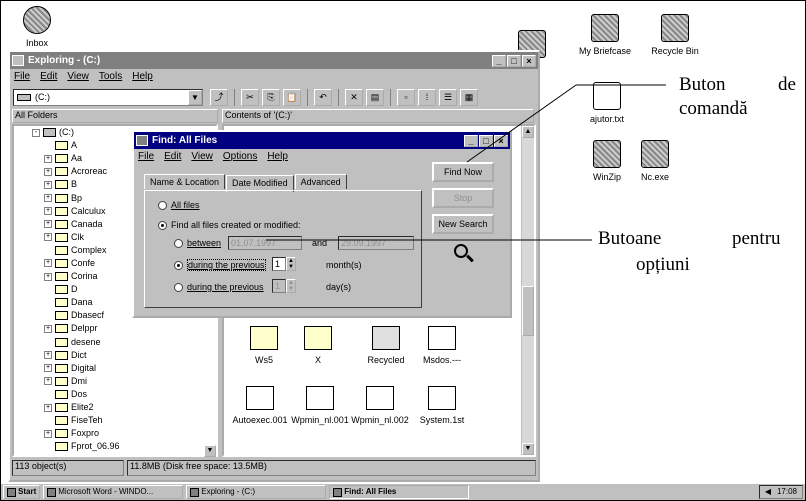 This screenshot has width=806, height=501. What do you see at coordinates (469, 97) in the screenshot?
I see `details-view-icon: ▦` at bounding box center [469, 97].